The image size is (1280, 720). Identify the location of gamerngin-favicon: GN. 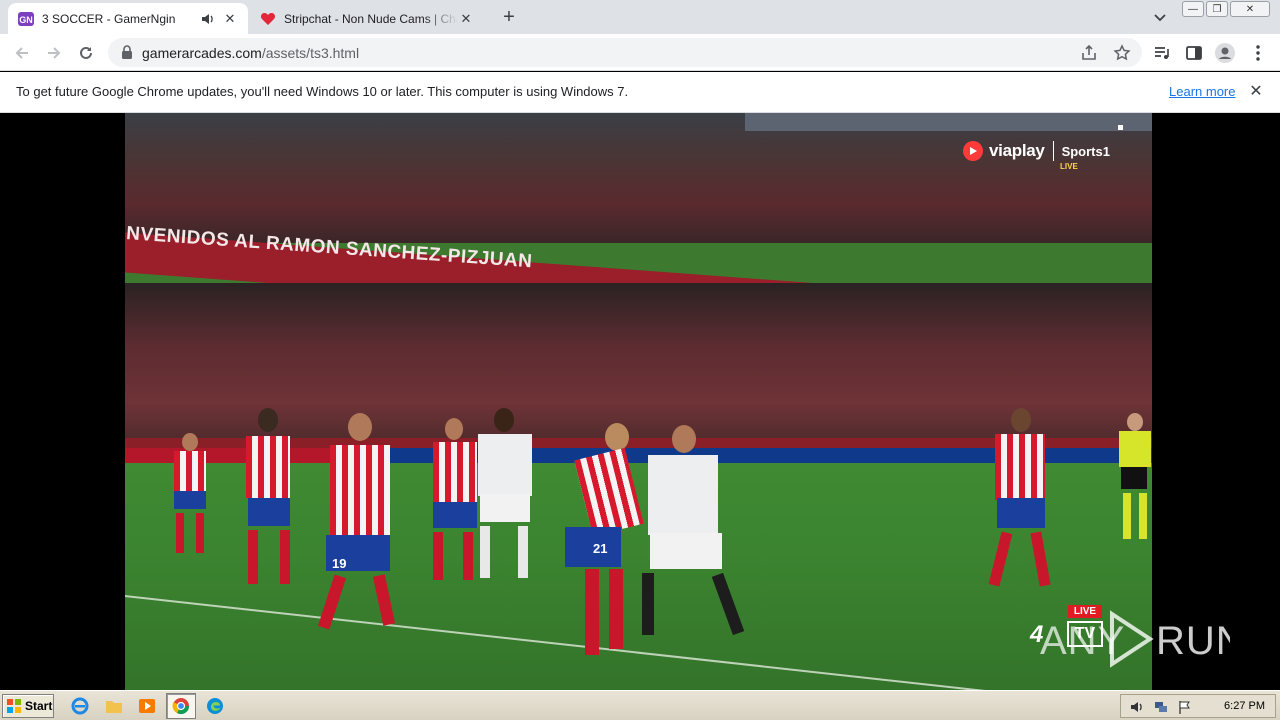
(26, 19).